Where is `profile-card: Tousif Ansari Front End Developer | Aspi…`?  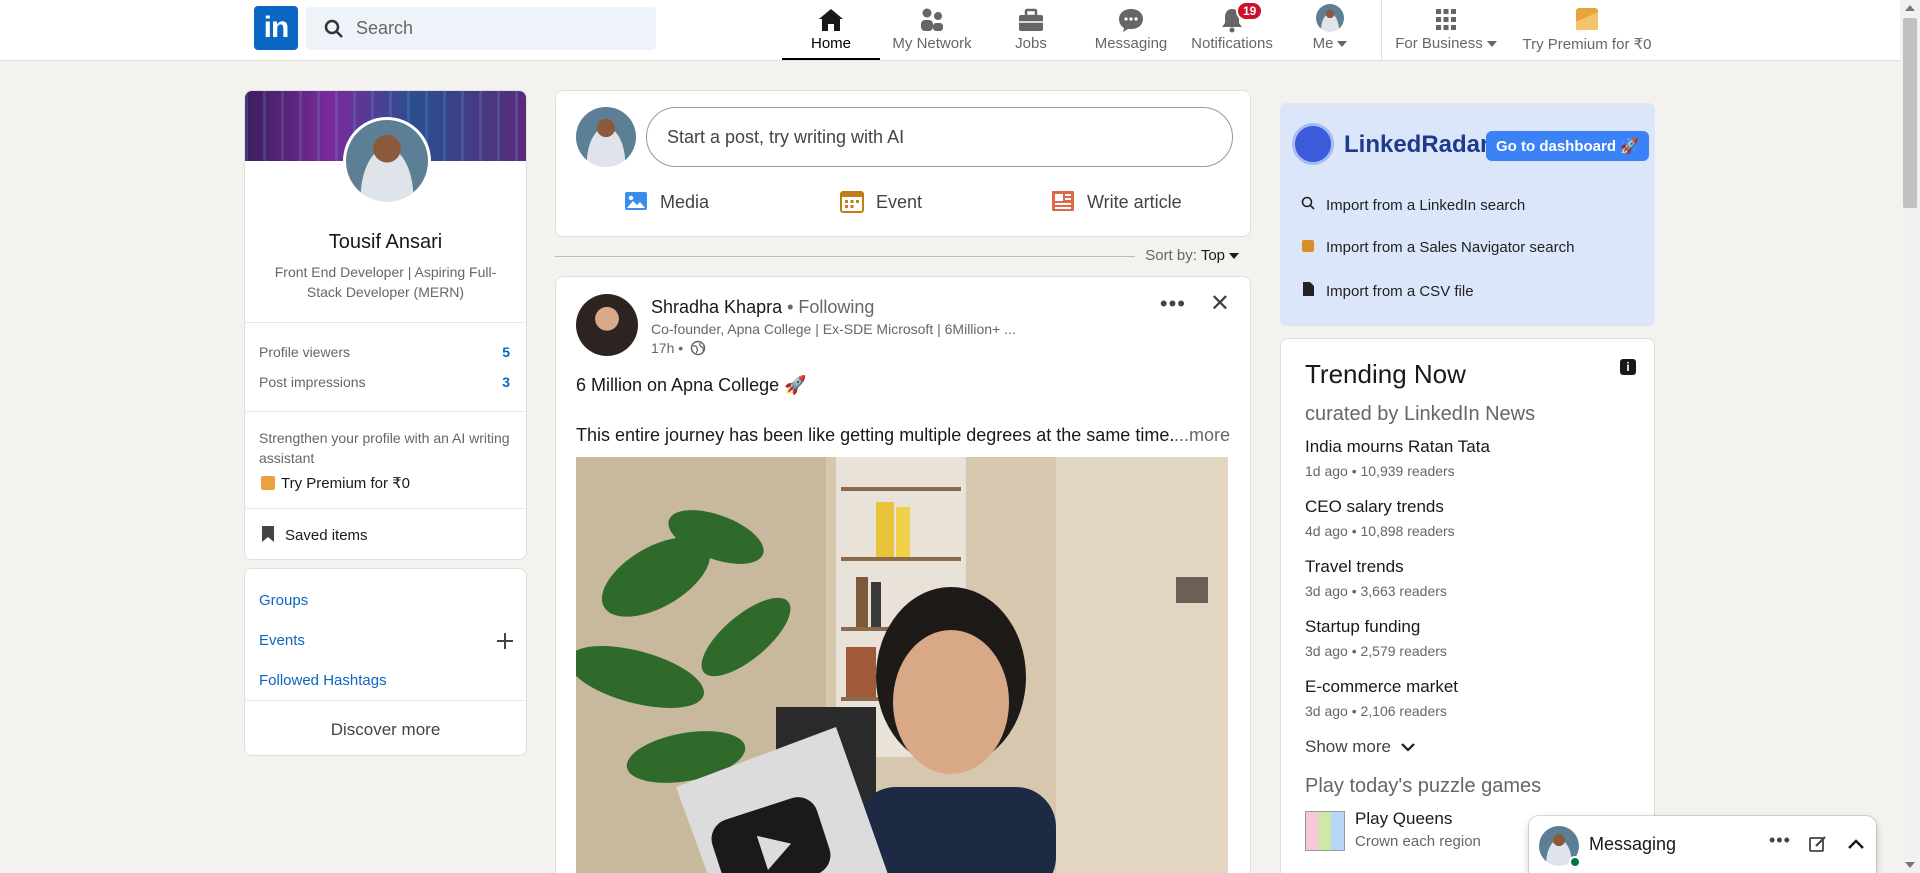
profile-card: Tousif Ansari Front End Developer | Aspi… is located at coordinates (385, 325).